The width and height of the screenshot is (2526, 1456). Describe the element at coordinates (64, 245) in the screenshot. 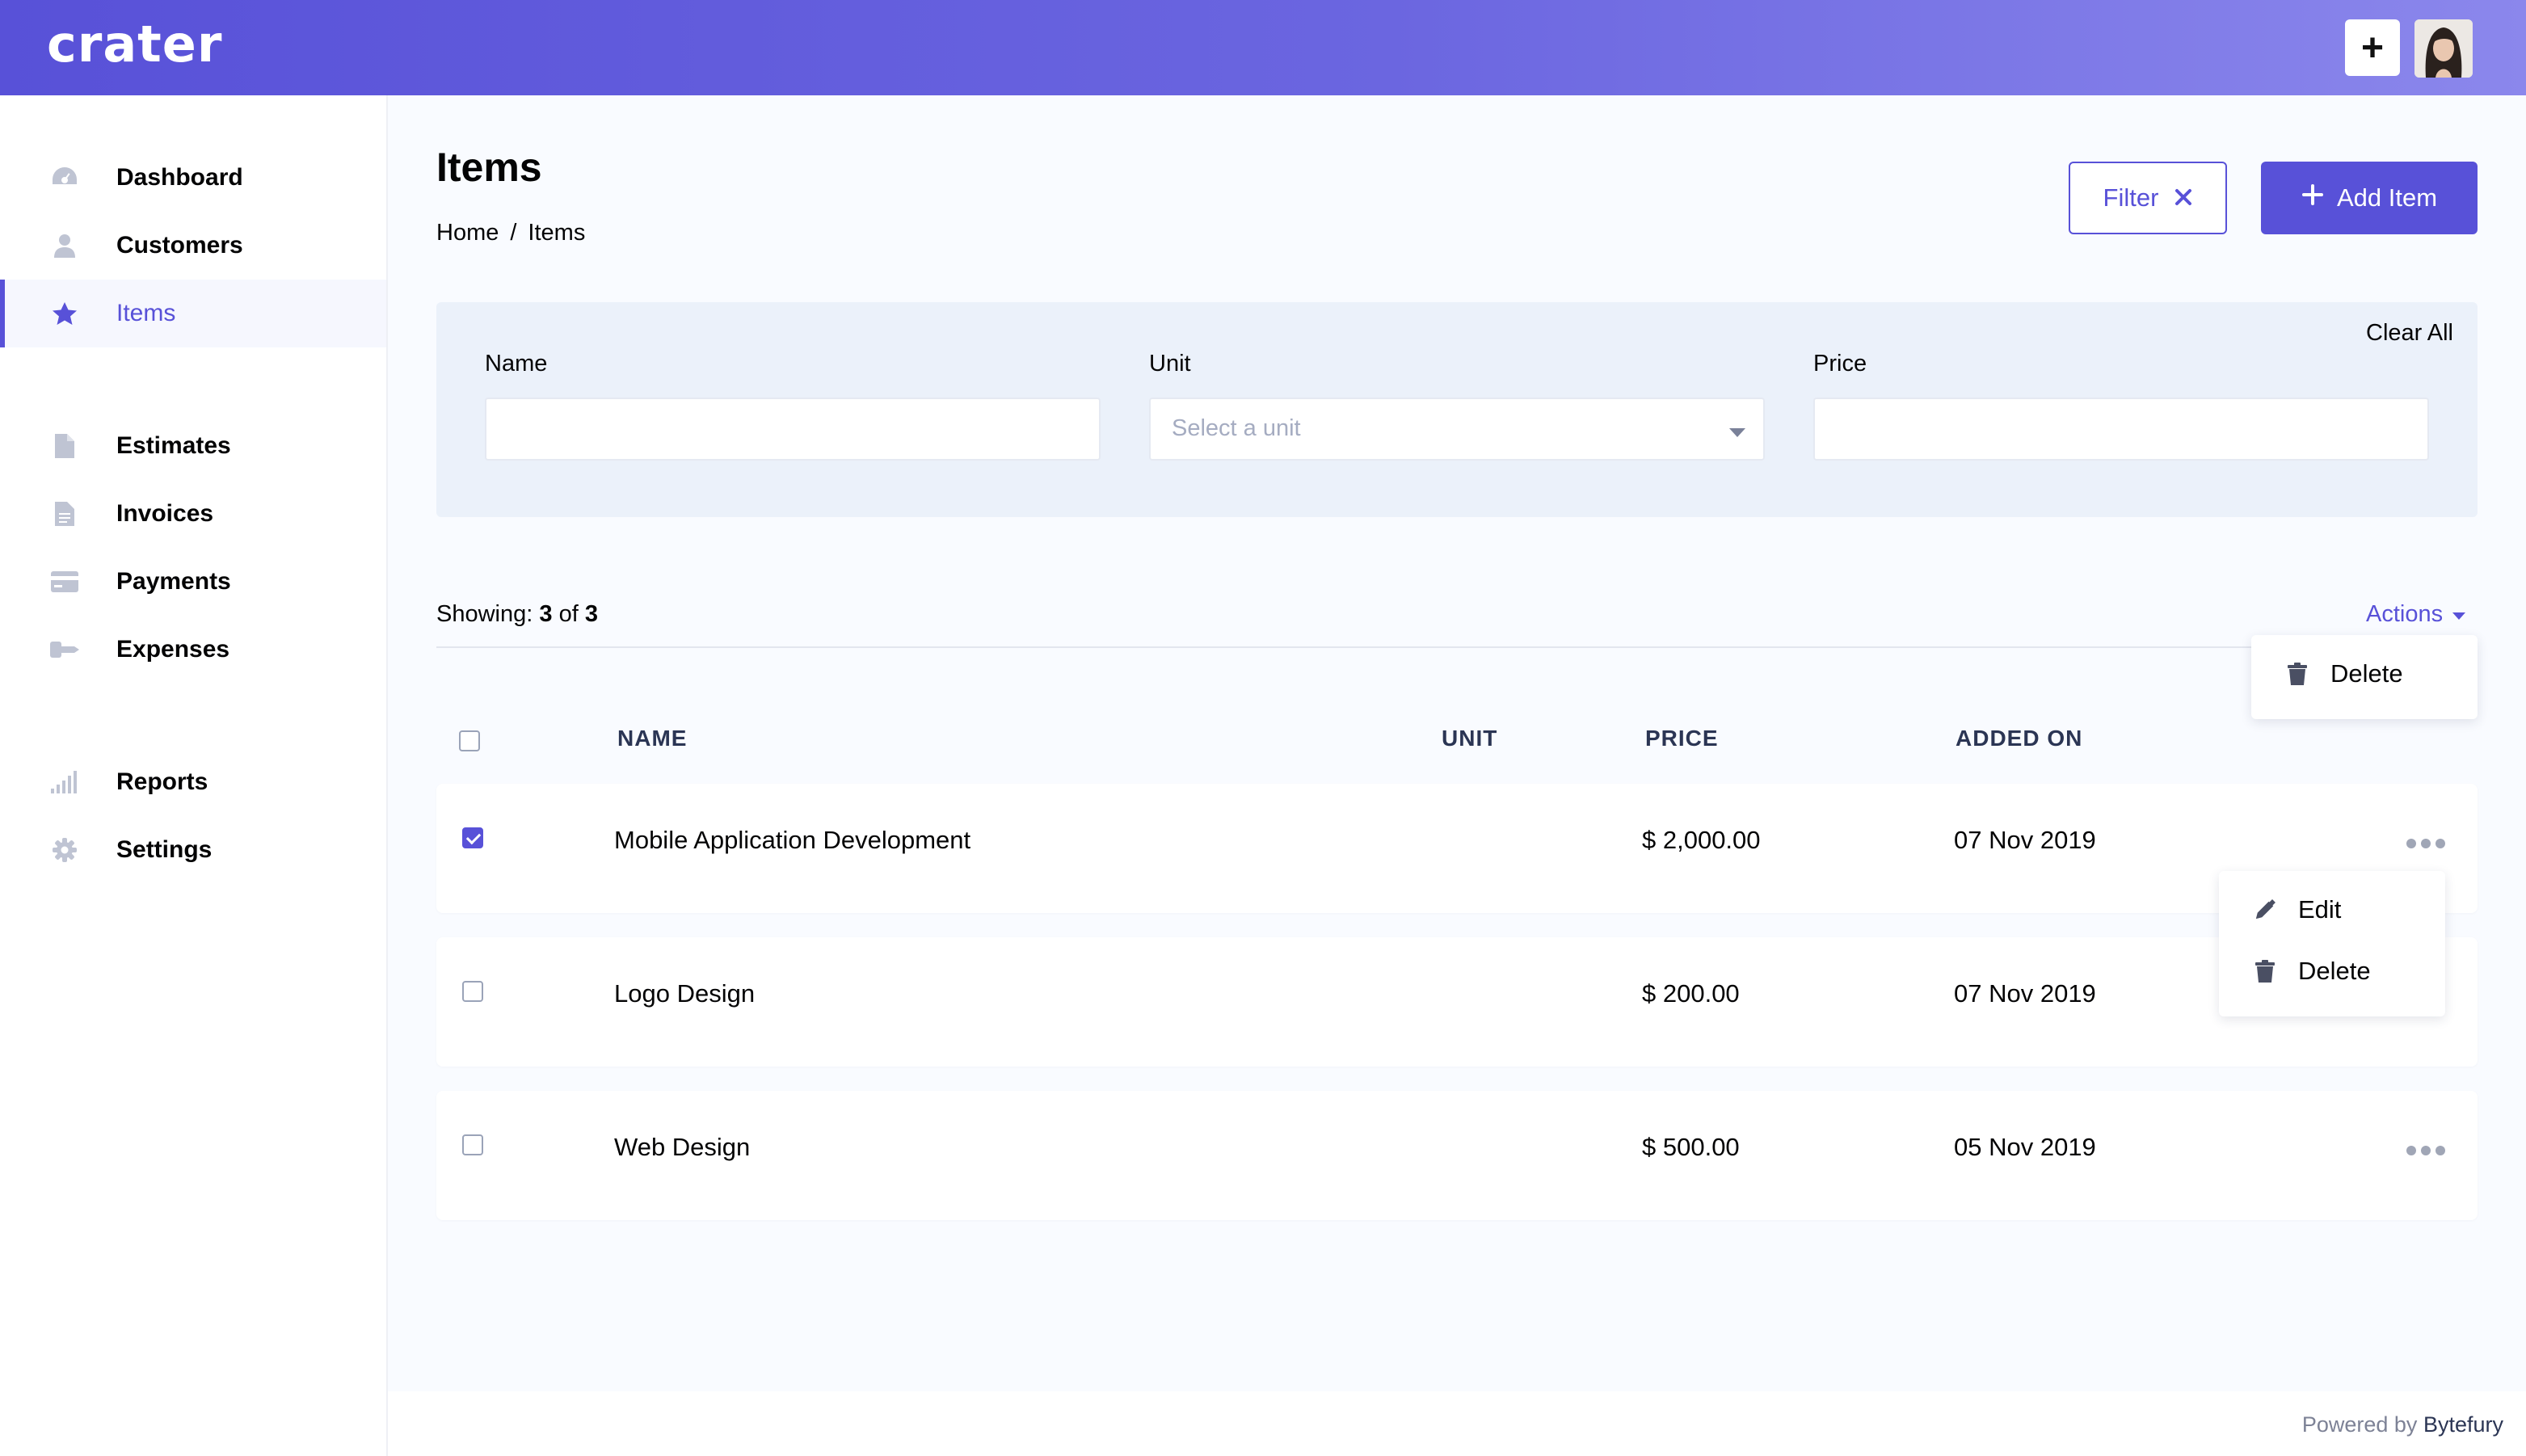

I see `user-icon` at that location.